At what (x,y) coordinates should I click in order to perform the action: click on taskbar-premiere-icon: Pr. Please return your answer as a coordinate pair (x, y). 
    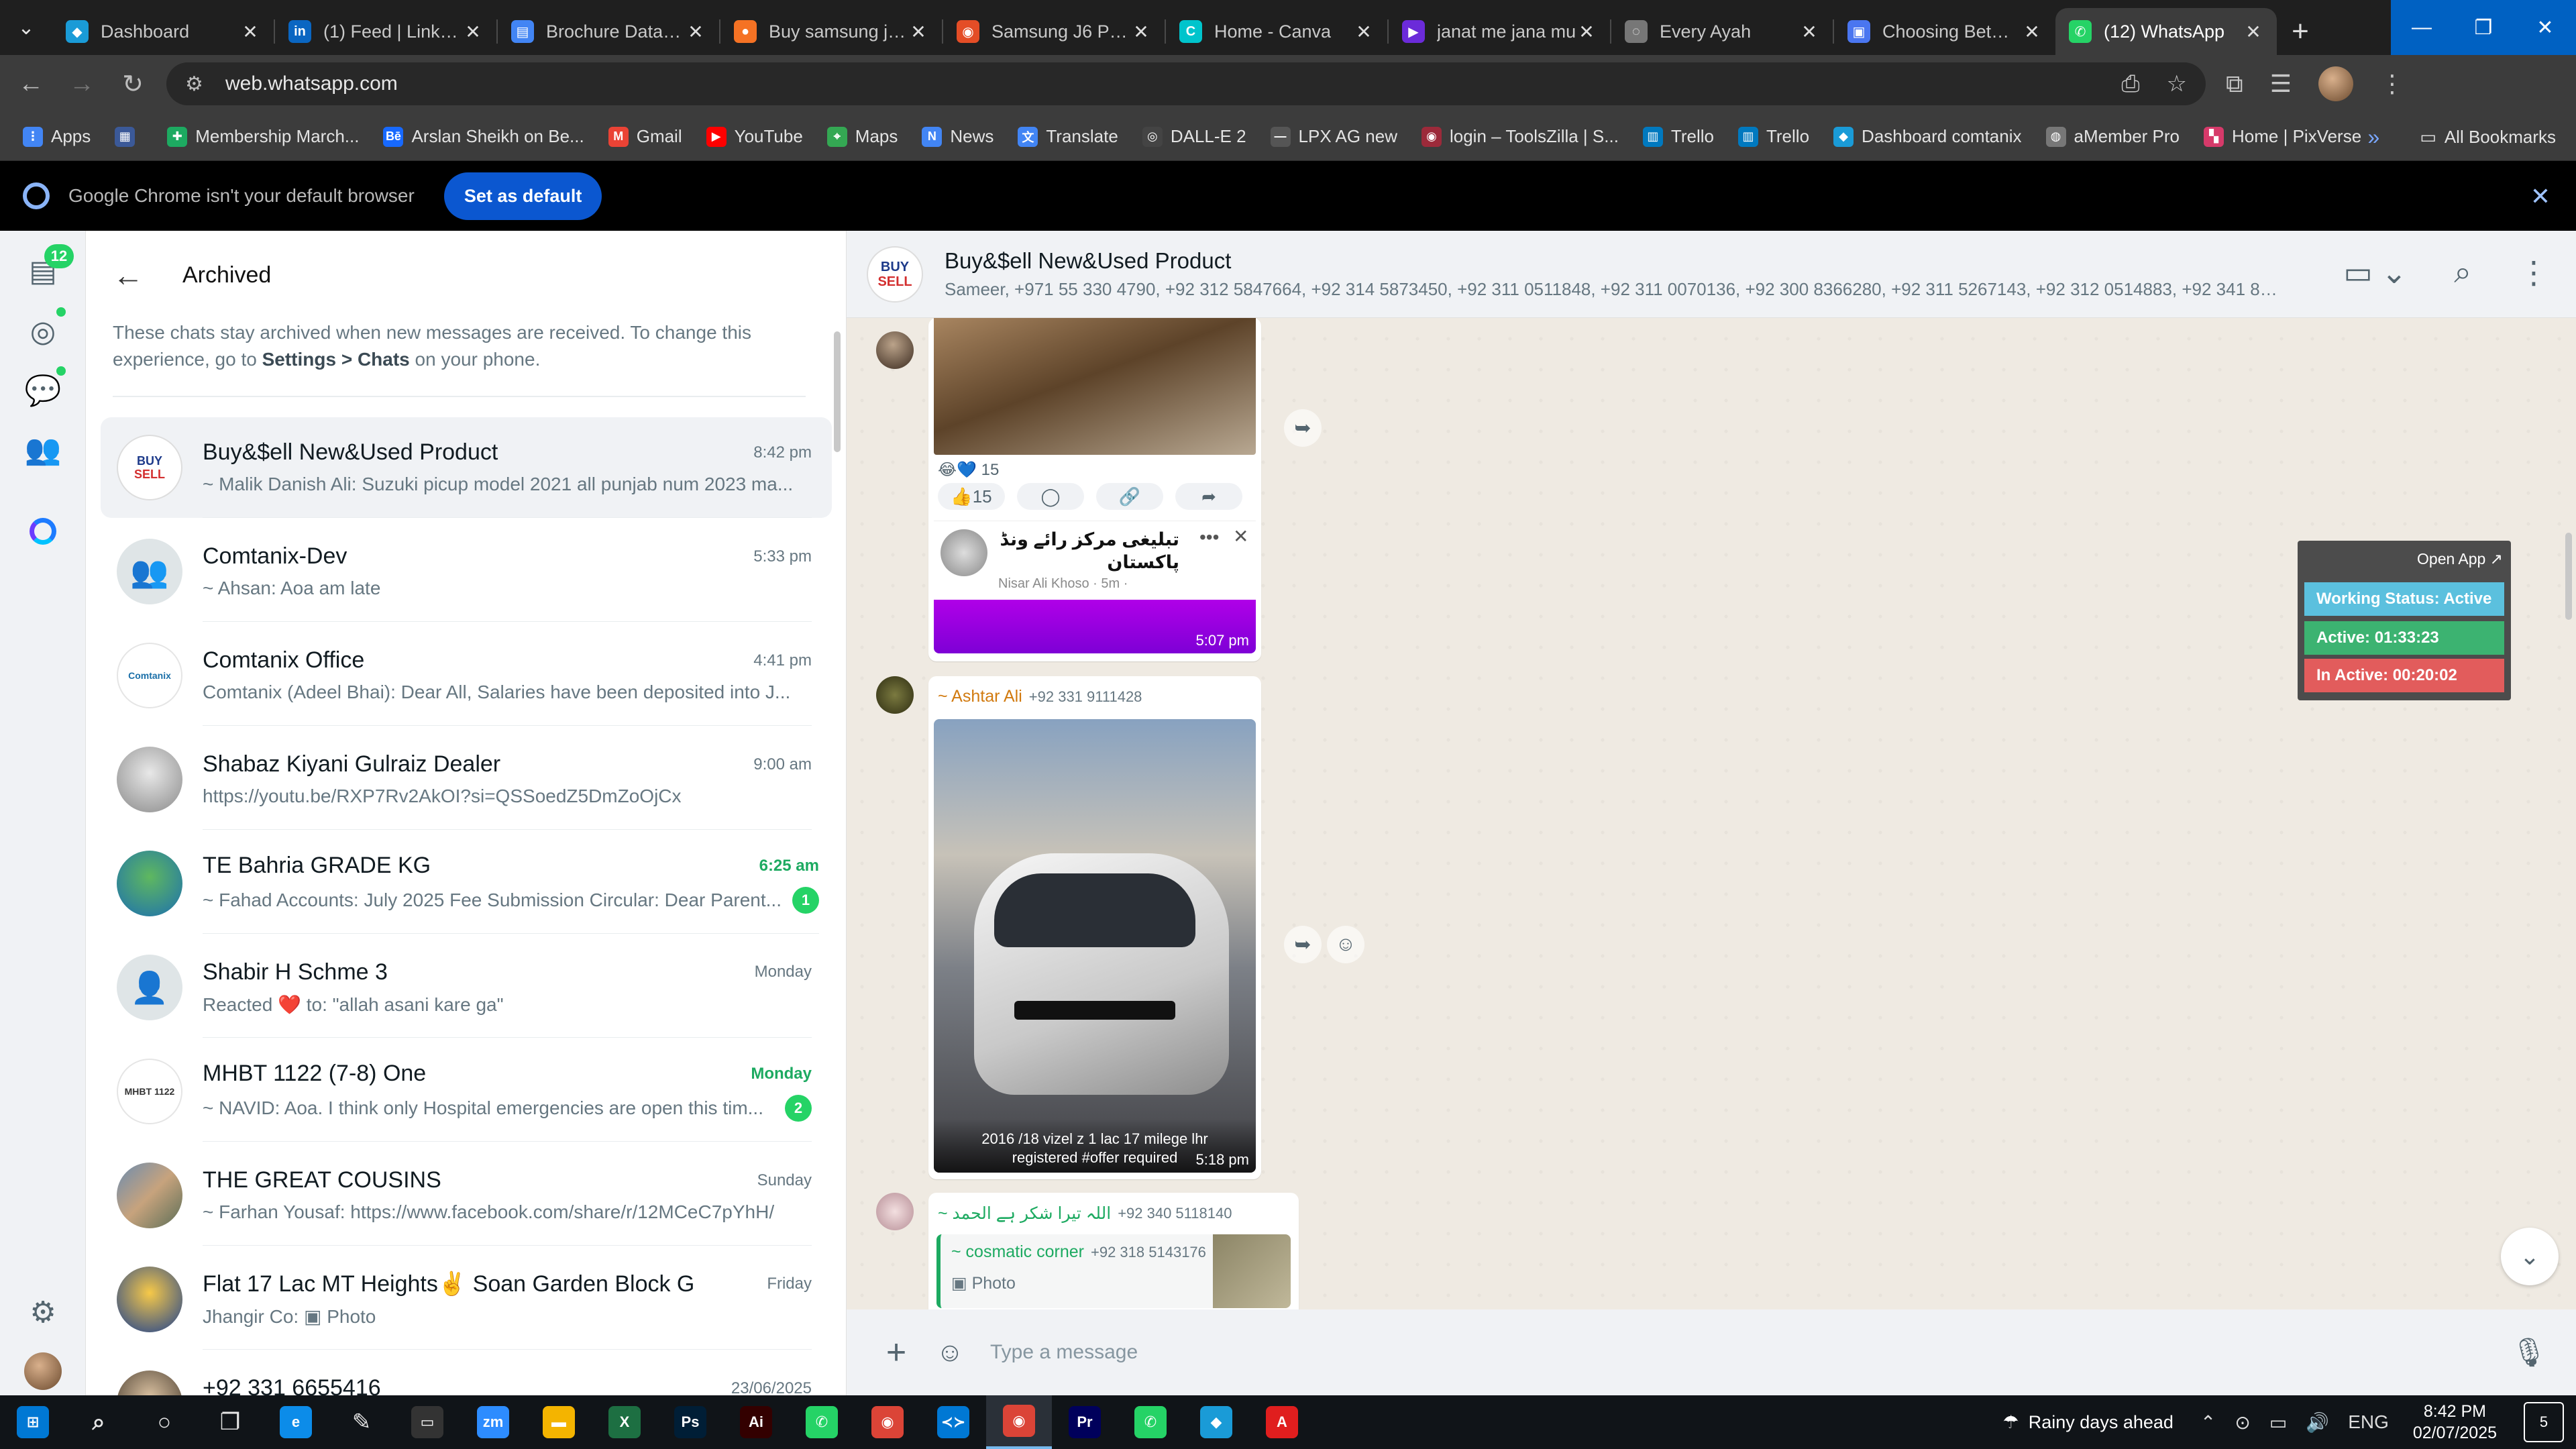
    Looking at the image, I should click on (1085, 1422).